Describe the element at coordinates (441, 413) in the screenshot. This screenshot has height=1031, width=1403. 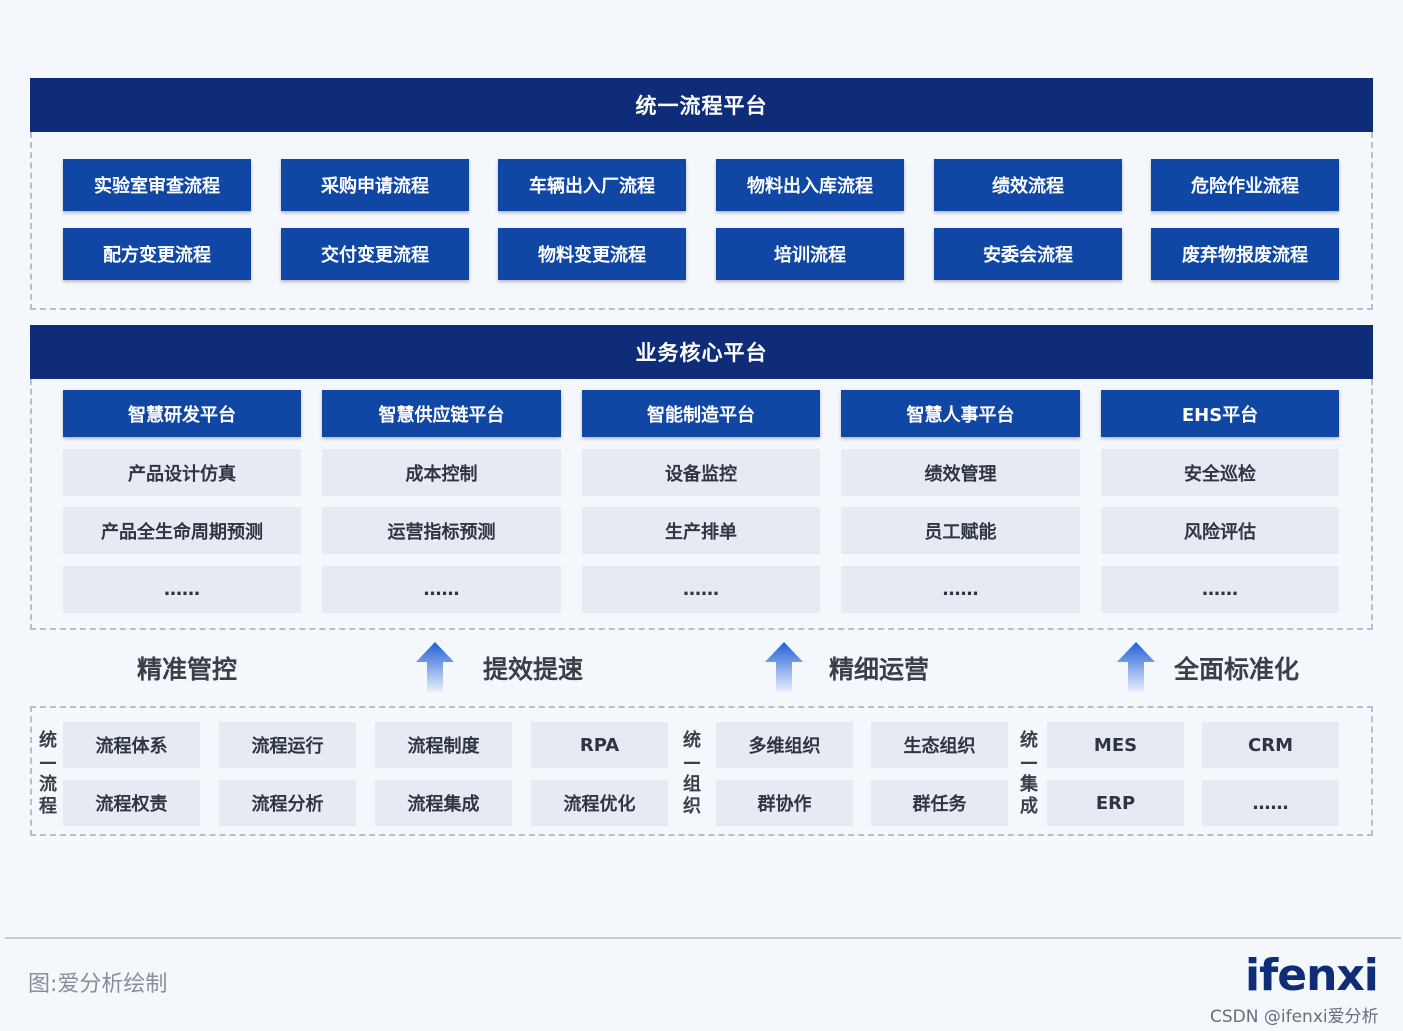
I see `platform-supply-chain-header: 智慧供应链平台` at that location.